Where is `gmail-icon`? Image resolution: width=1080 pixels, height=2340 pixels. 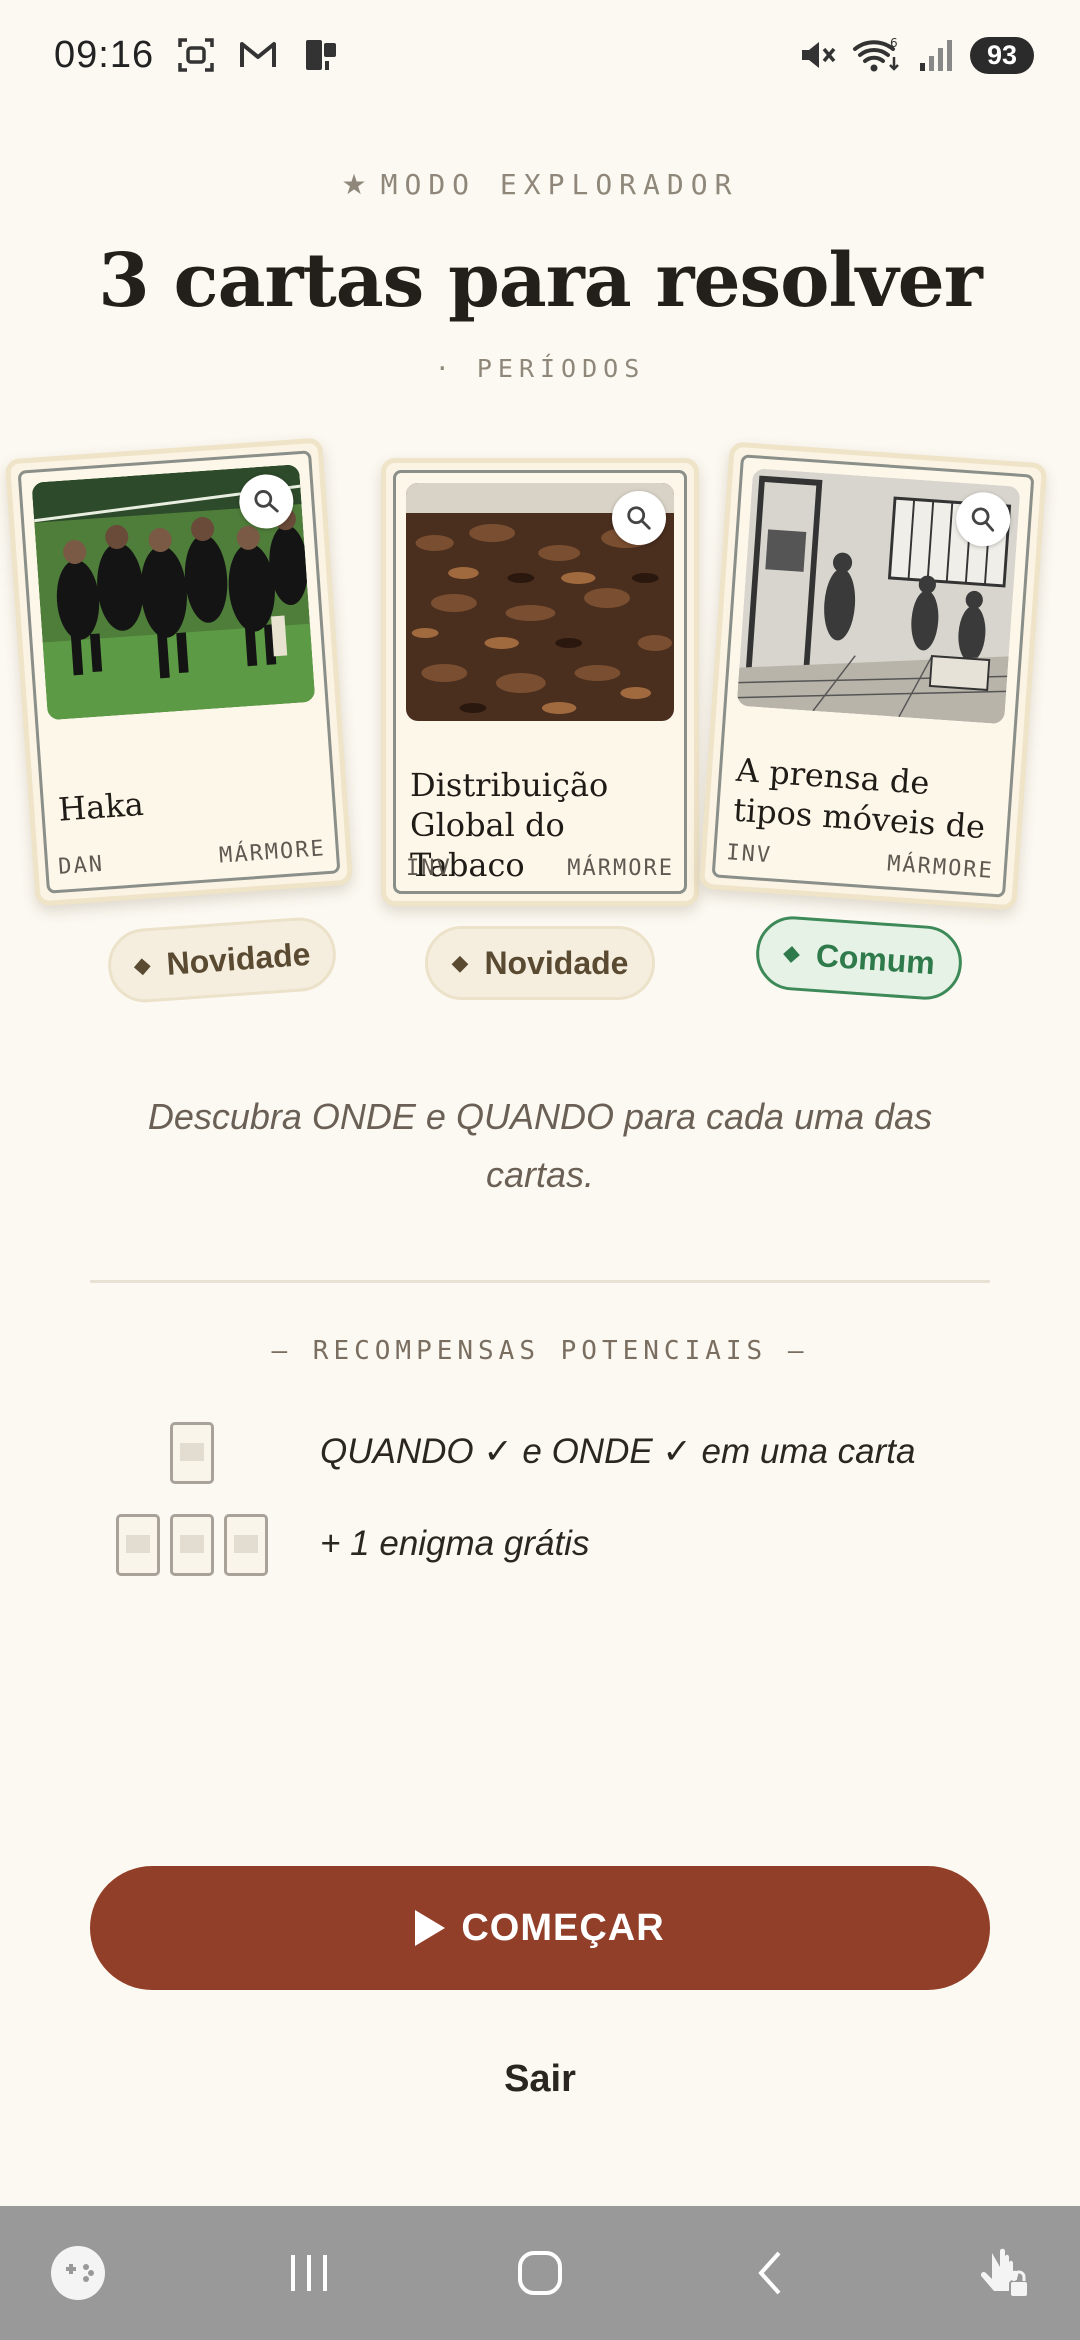
gmail-icon is located at coordinates (258, 55).